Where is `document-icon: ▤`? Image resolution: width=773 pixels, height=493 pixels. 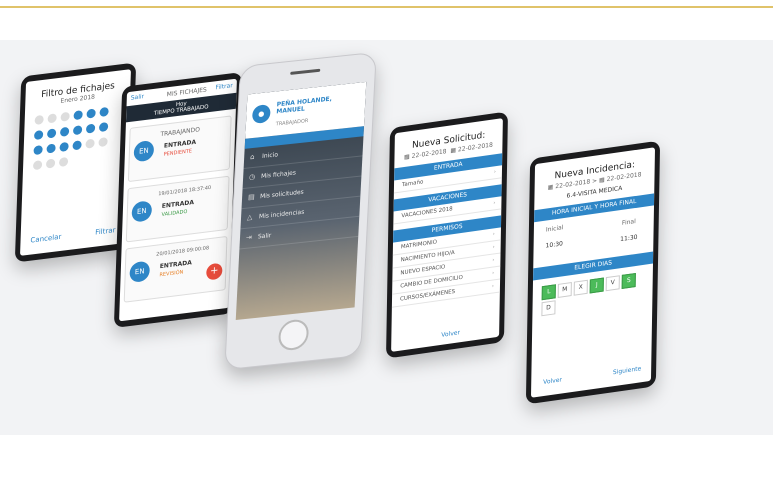 document-icon: ▤ is located at coordinates (251, 197).